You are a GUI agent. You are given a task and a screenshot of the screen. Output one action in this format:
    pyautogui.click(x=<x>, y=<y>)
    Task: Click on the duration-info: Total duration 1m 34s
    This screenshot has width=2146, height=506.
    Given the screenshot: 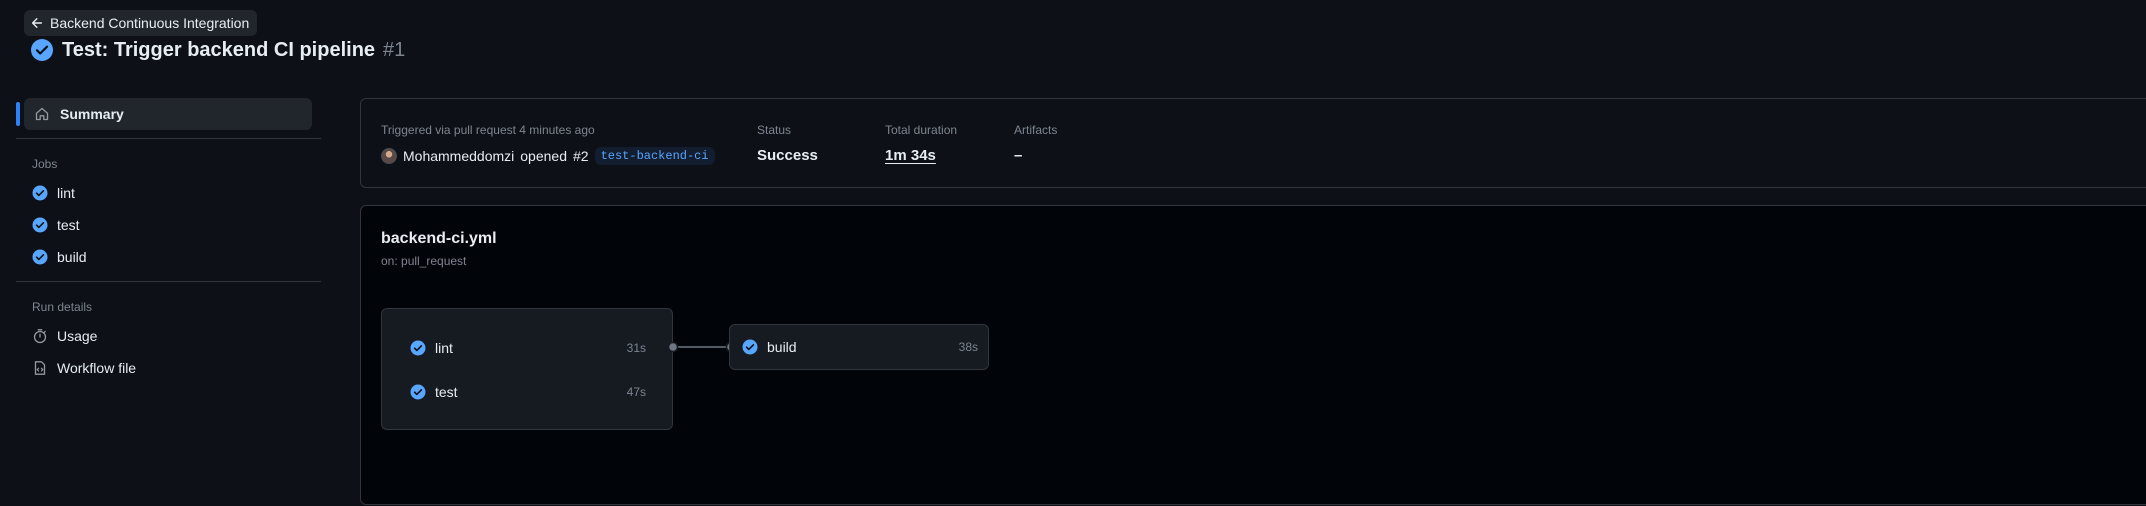 What is the action you would take?
    pyautogui.click(x=921, y=143)
    